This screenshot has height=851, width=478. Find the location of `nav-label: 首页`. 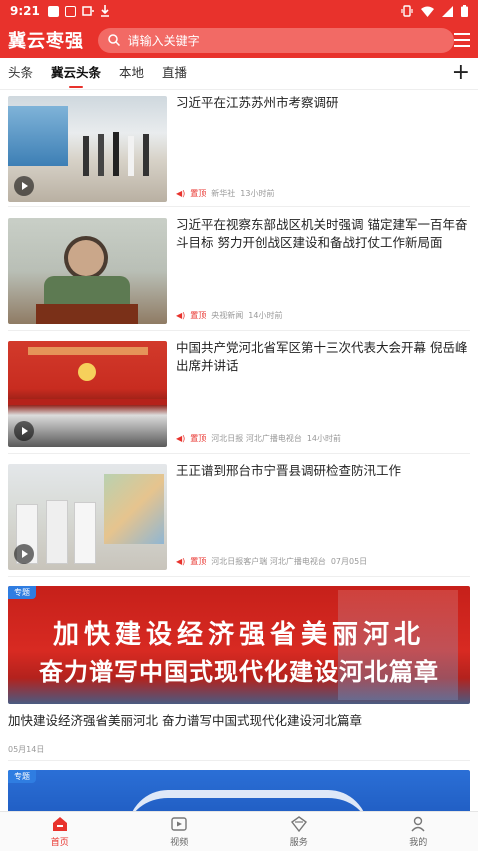

nav-label: 首页 is located at coordinates (59, 843).